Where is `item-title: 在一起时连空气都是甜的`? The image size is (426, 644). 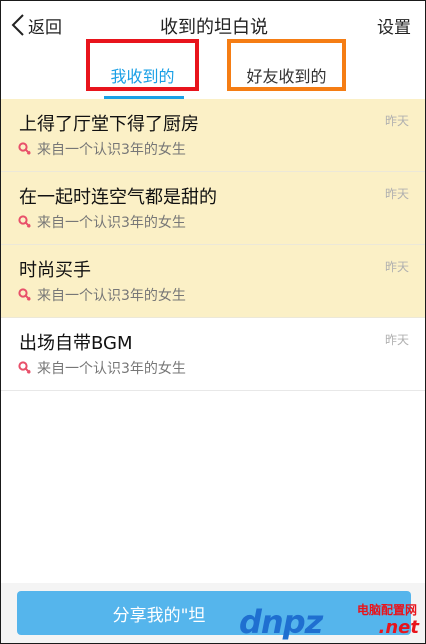 item-title: 在一起时连空气都是甜的 is located at coordinates (118, 197).